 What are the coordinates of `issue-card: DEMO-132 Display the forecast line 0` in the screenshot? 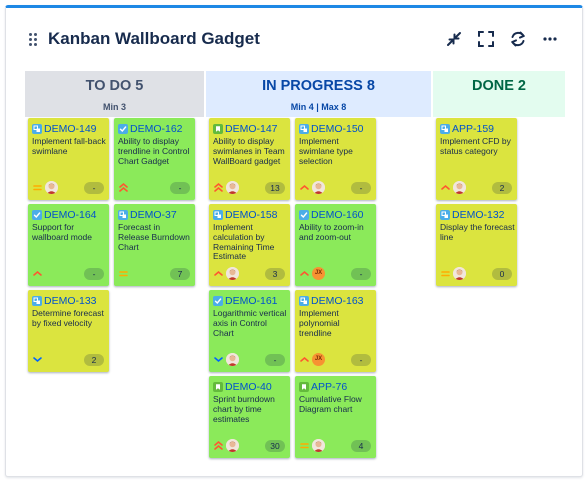 It's located at (476, 245).